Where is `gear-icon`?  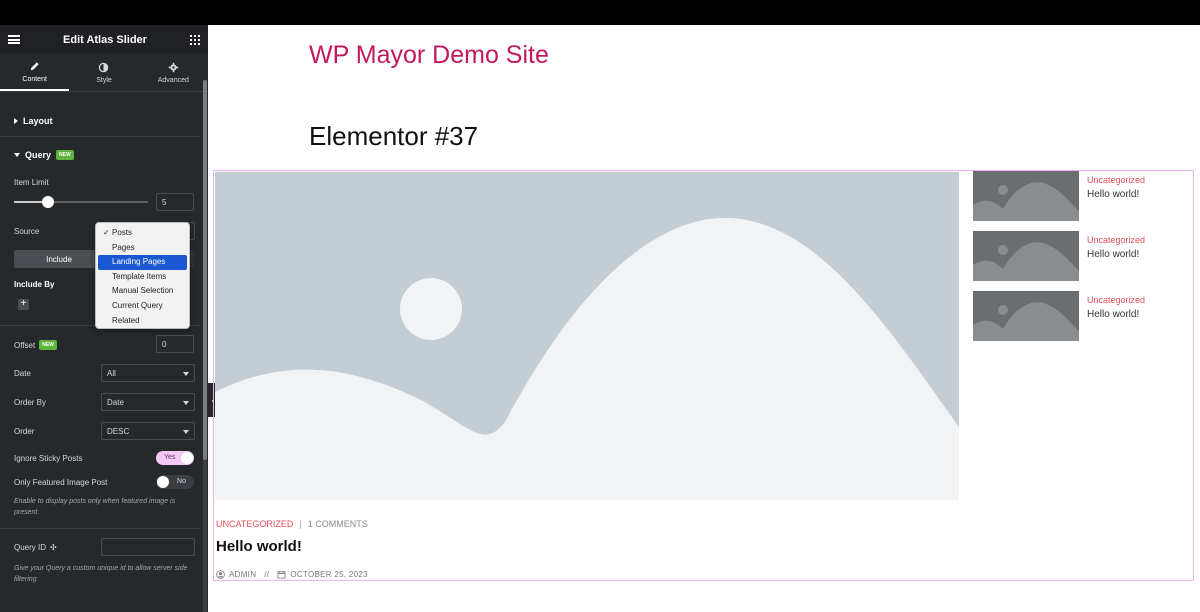
gear-icon is located at coordinates (173, 67).